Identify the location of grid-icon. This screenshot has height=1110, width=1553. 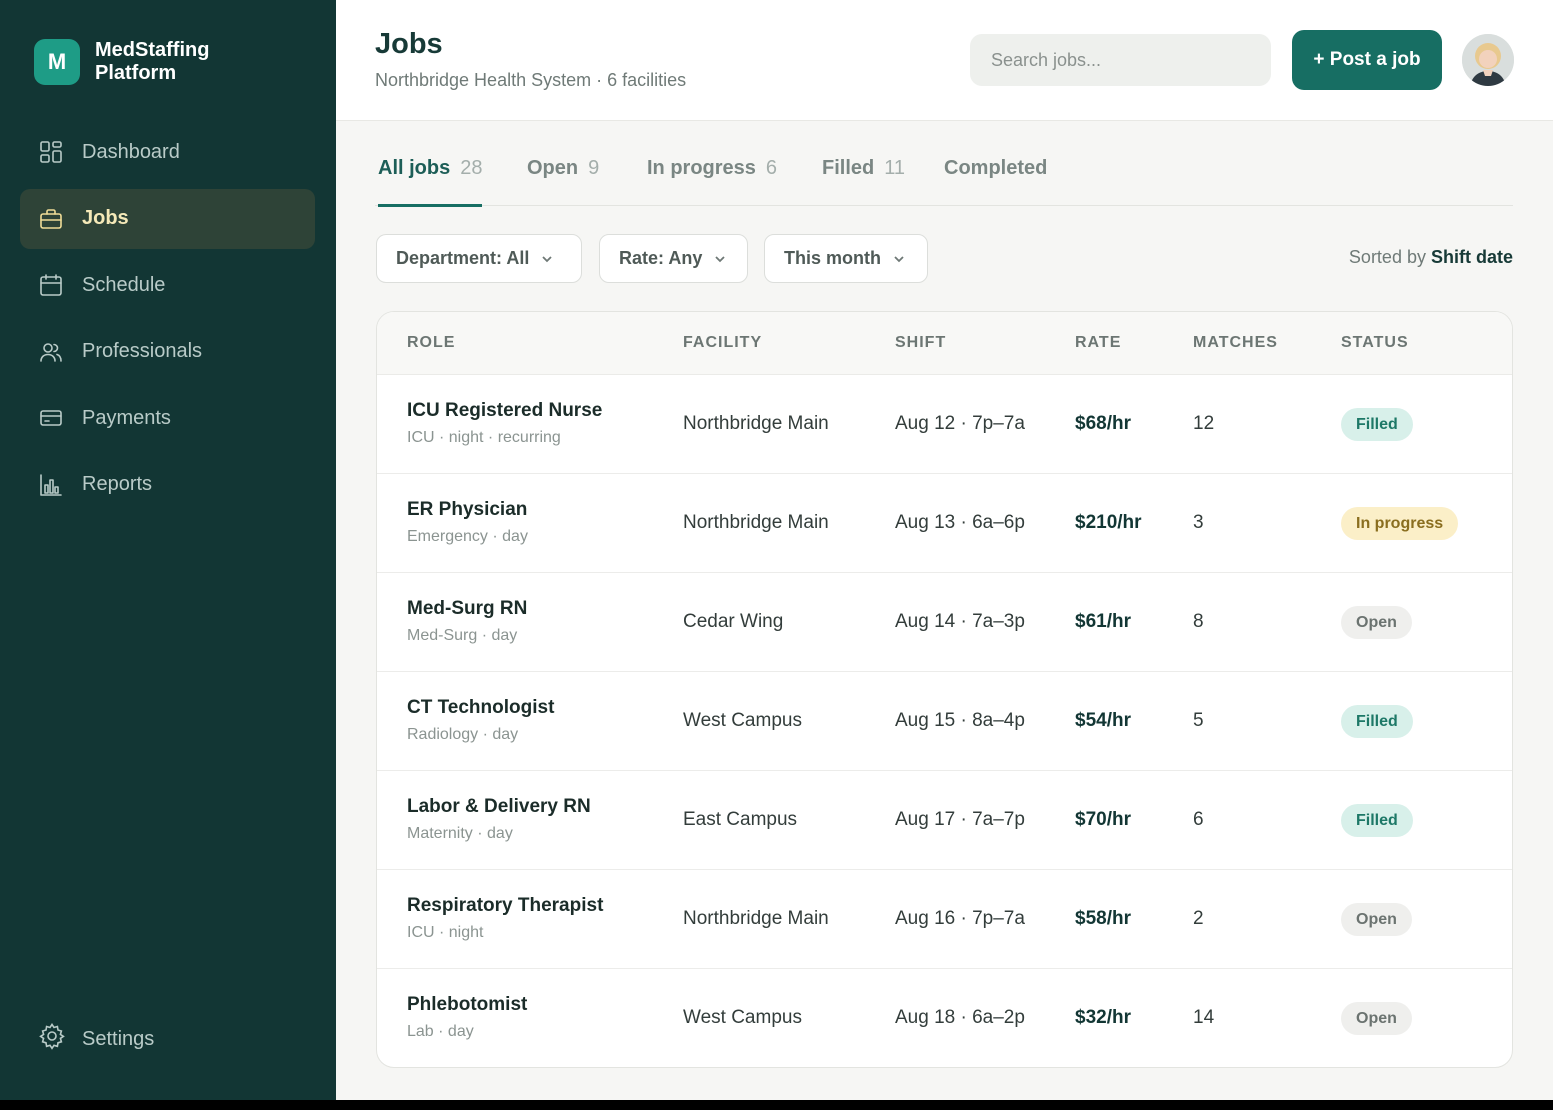
(51, 152).